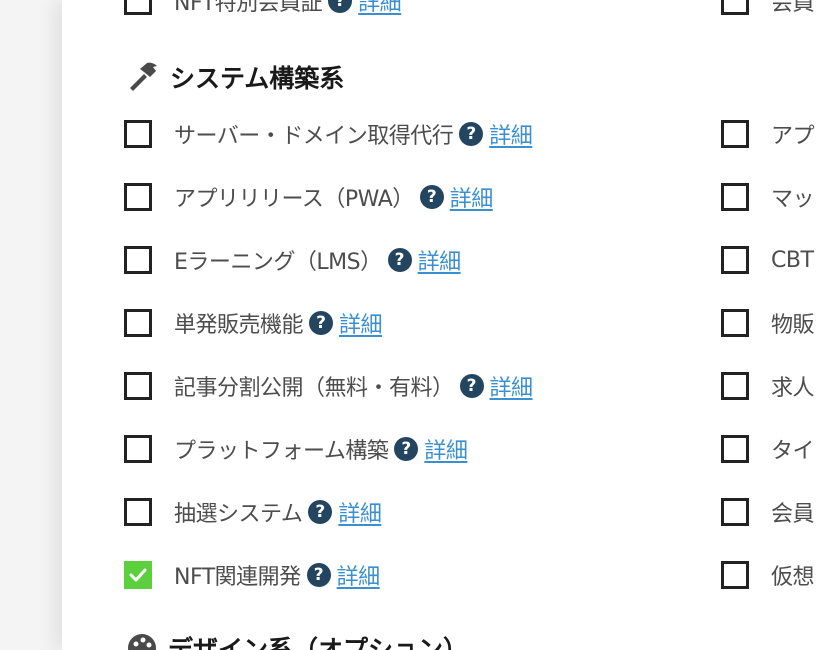  I want to click on option-right-1: アプ, so click(768, 134).